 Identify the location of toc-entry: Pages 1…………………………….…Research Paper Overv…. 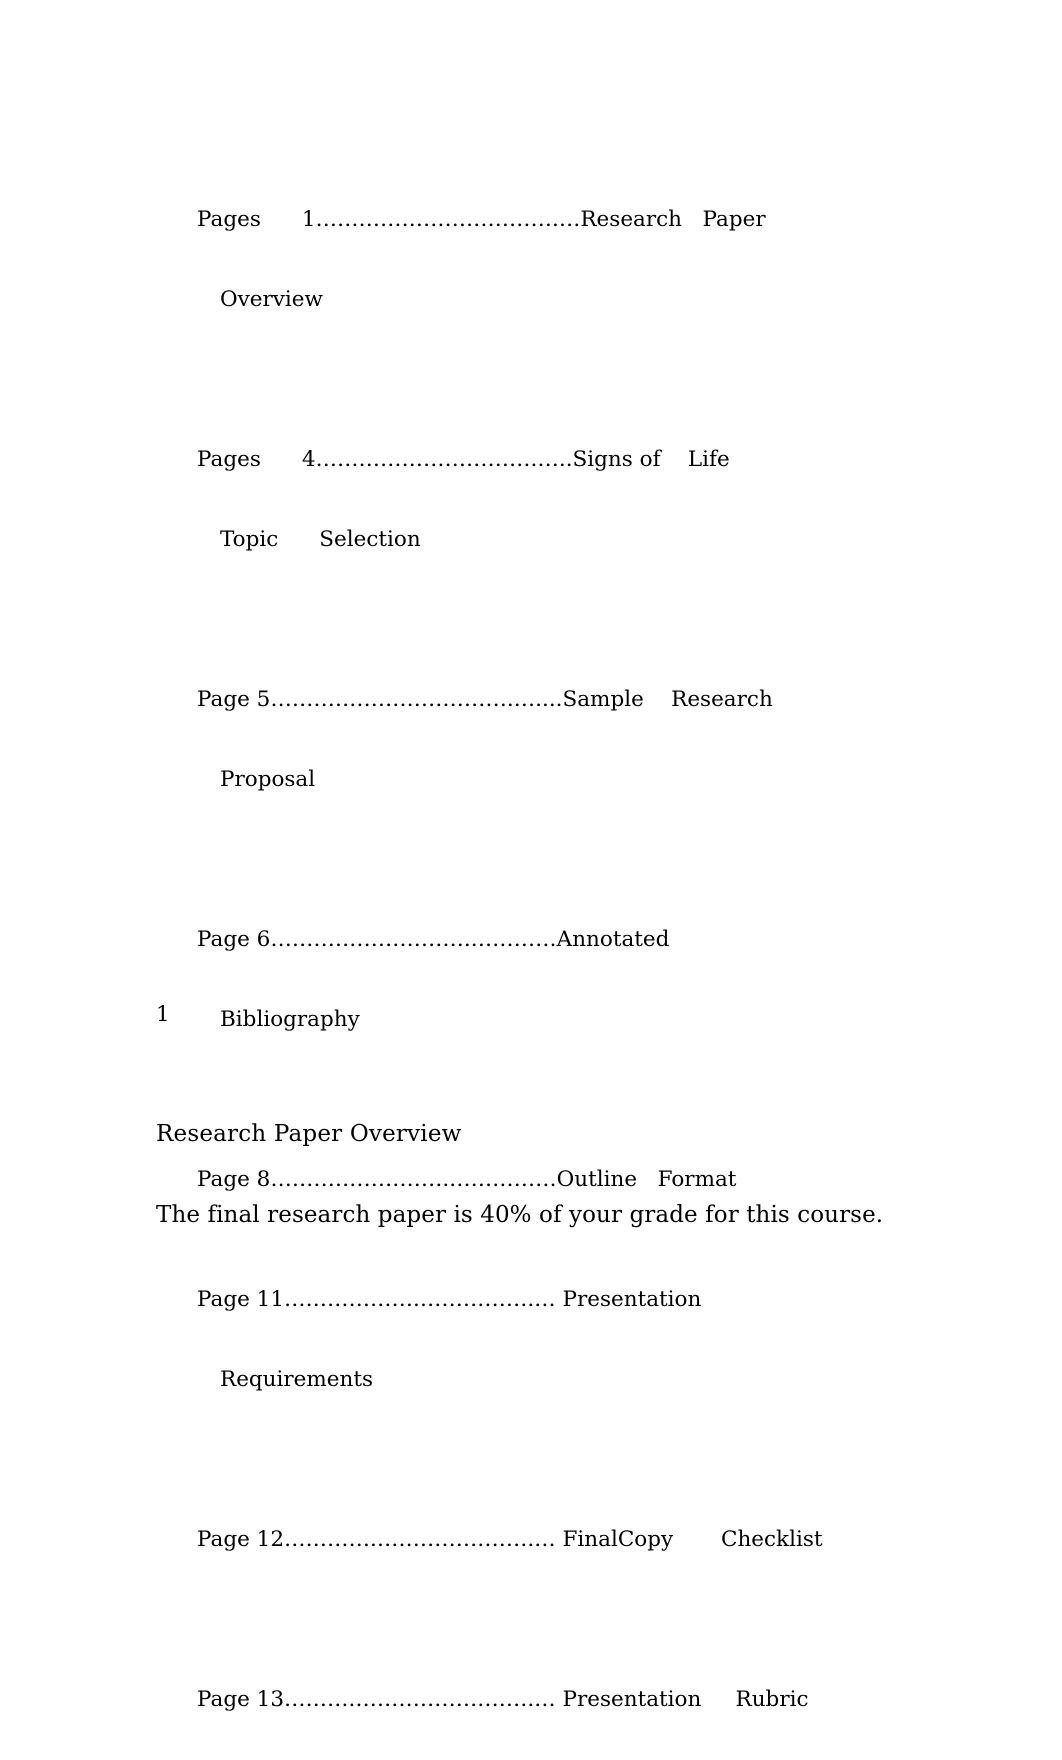
(551, 280).